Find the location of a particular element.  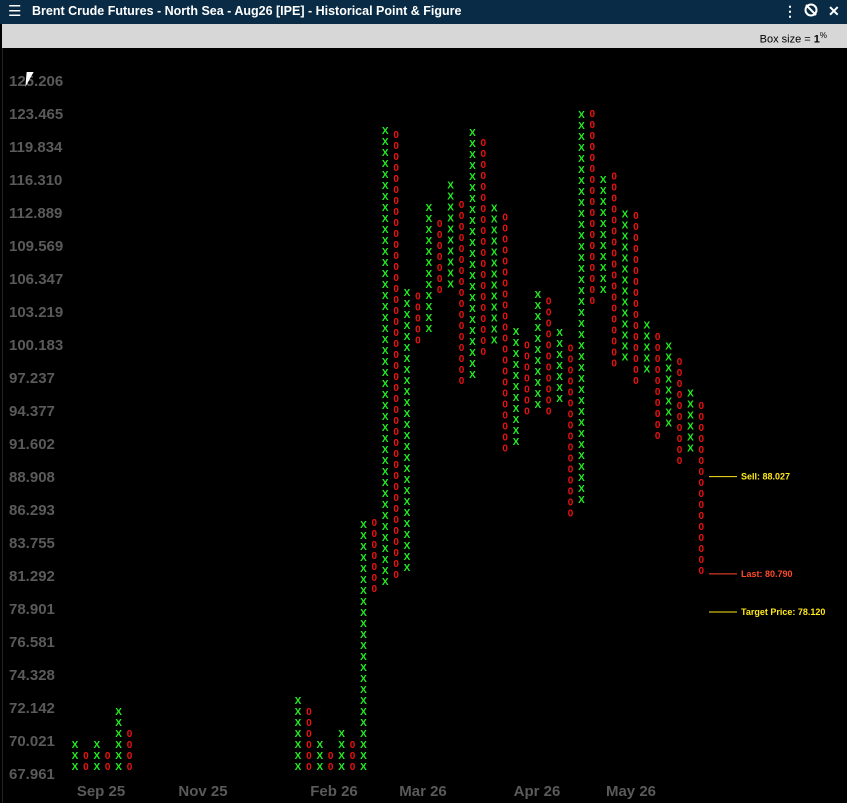

x-axis-label: Mar 26 is located at coordinates (423, 791).